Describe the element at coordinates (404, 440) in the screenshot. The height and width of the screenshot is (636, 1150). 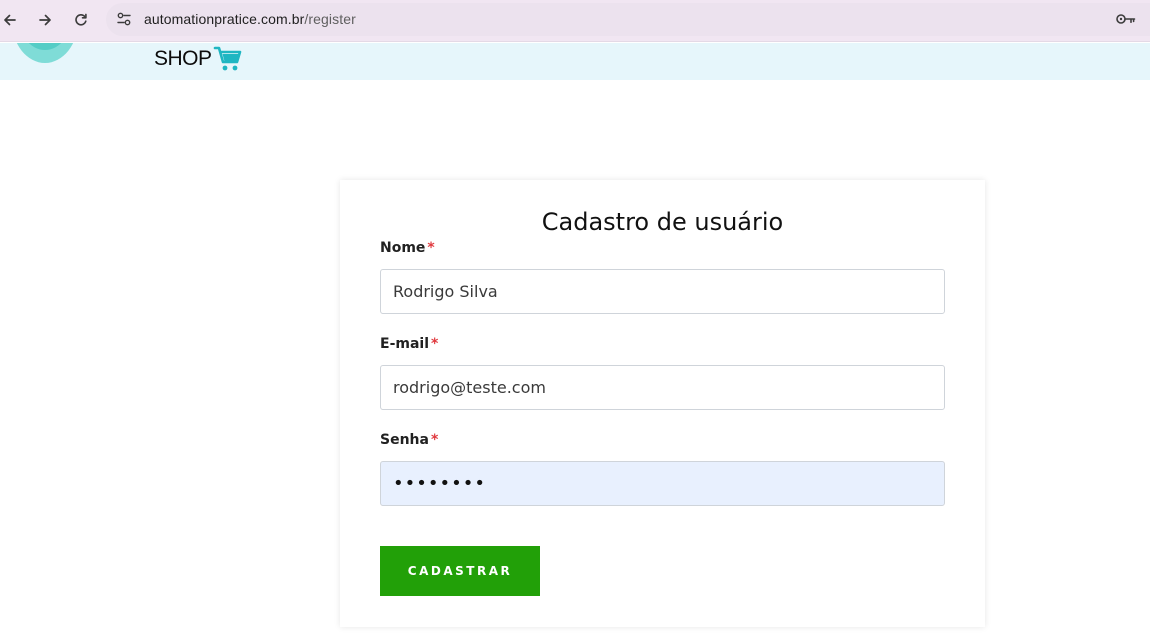
I see `password-label-text: Senha` at that location.